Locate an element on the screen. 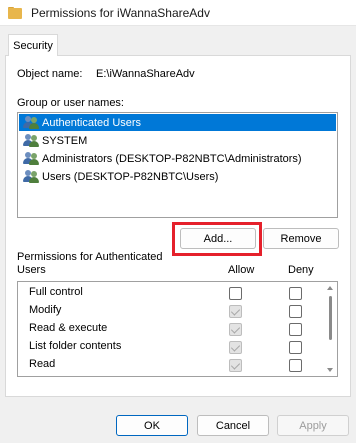 This screenshot has width=356, height=443. highlight-box is located at coordinates (217, 239).